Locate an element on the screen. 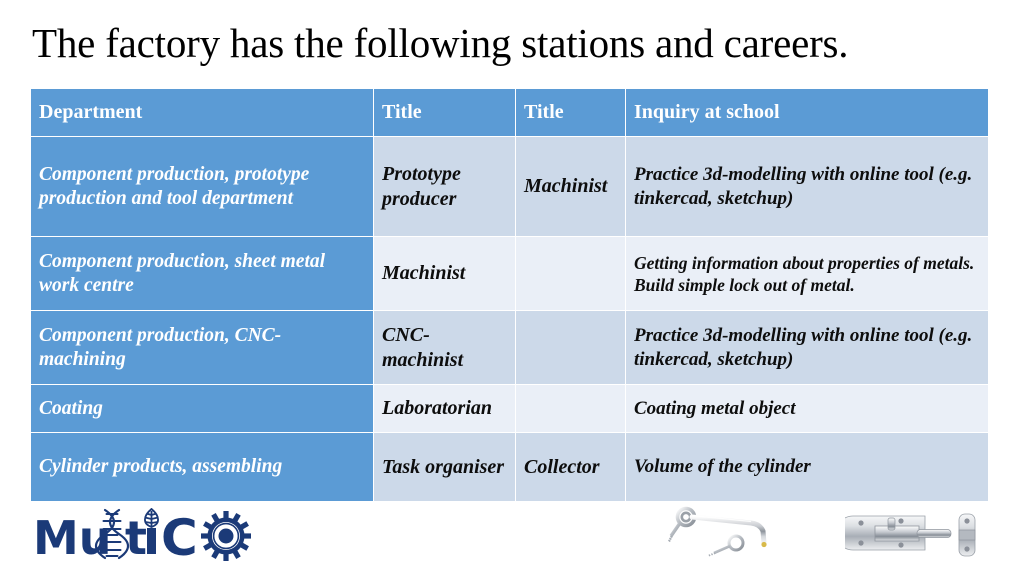 Image resolution: width=1024 pixels, height=576 pixels. cell-title-1: Task organiser is located at coordinates (444, 467).